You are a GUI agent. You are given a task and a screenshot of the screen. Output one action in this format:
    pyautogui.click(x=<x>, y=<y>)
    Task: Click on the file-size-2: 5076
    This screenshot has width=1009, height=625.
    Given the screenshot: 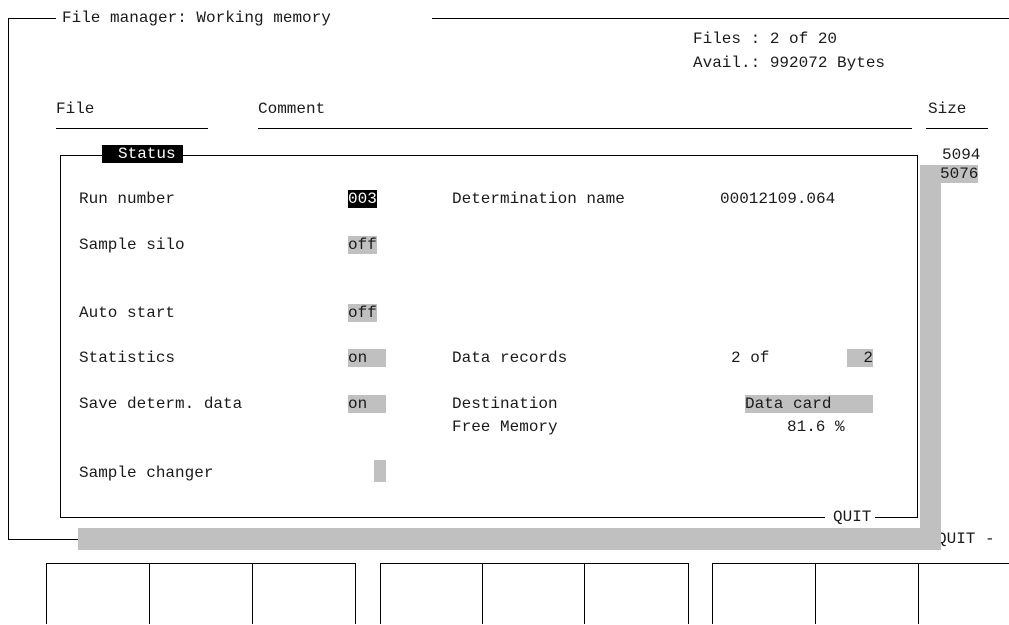 What is the action you would take?
    pyautogui.click(x=959, y=174)
    